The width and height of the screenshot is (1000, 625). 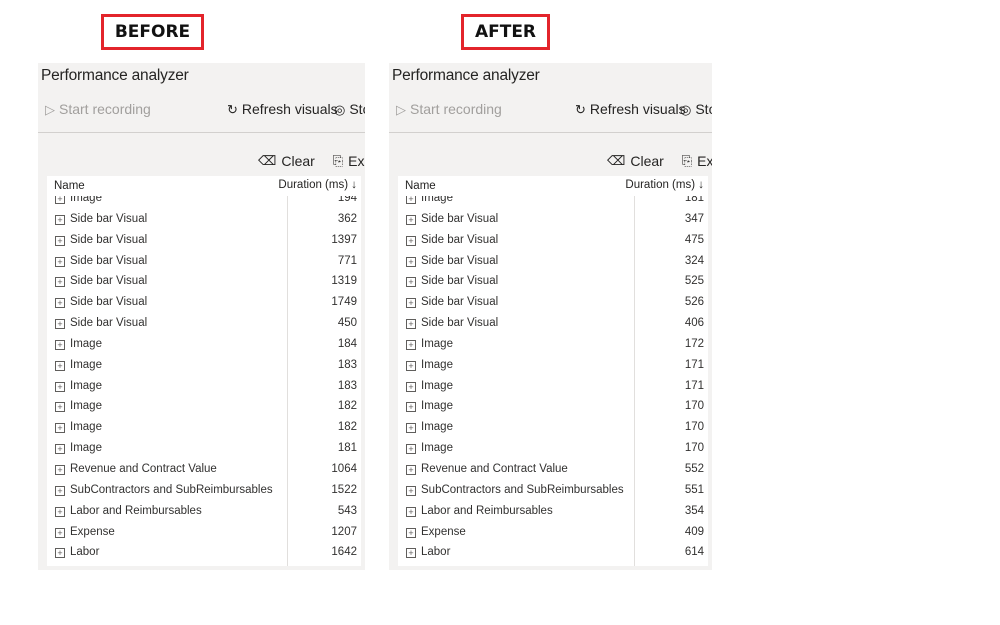 I want to click on table-row: + Labor 1642, so click(x=204, y=554).